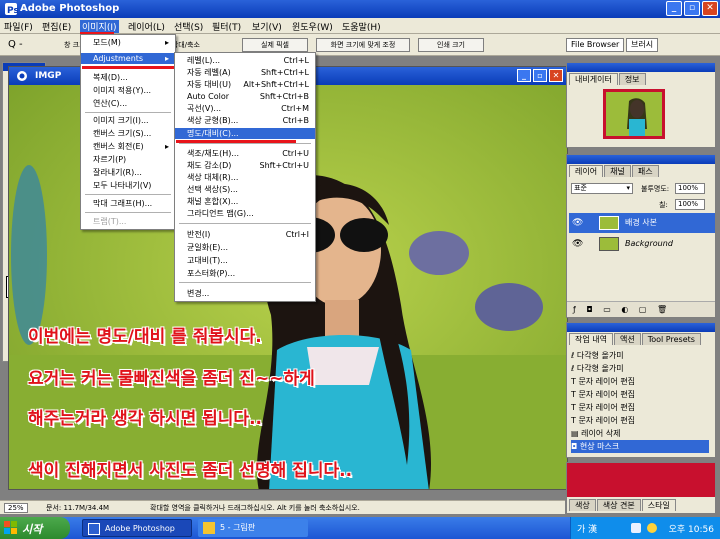 The image size is (720, 539). What do you see at coordinates (188, 26) in the screenshot?
I see `menu-select: 선택(S)` at bounding box center [188, 26].